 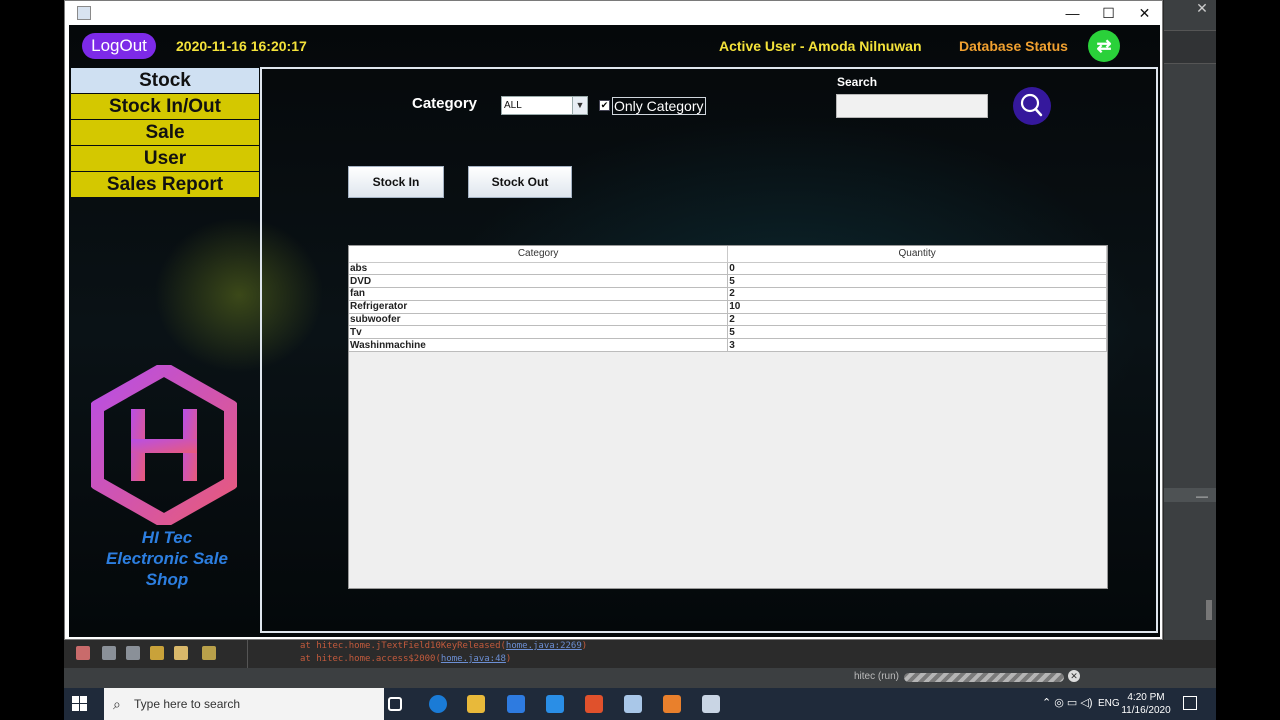 What do you see at coordinates (659, 106) in the screenshot?
I see `only-category-label: Only Category` at bounding box center [659, 106].